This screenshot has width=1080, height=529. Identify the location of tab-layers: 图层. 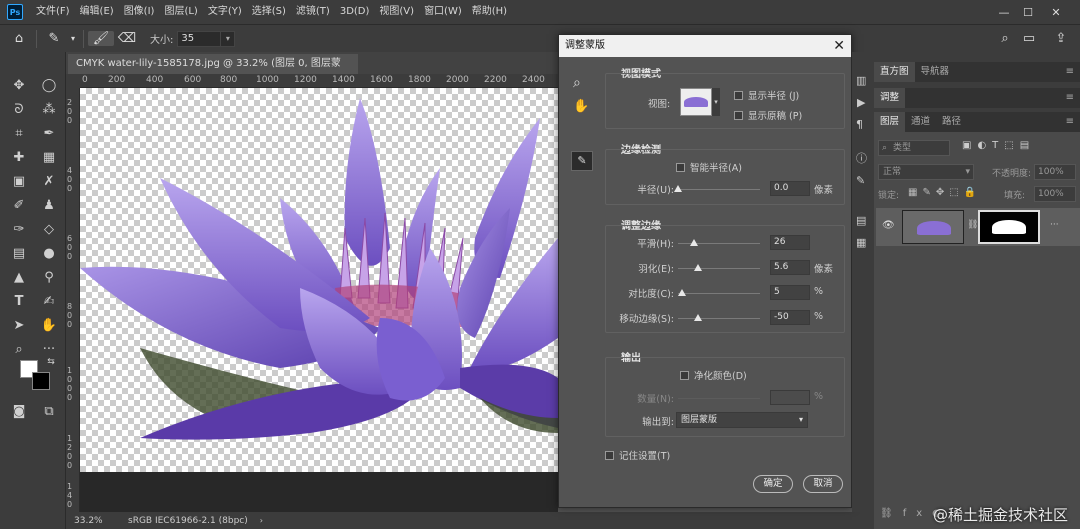
(890, 122).